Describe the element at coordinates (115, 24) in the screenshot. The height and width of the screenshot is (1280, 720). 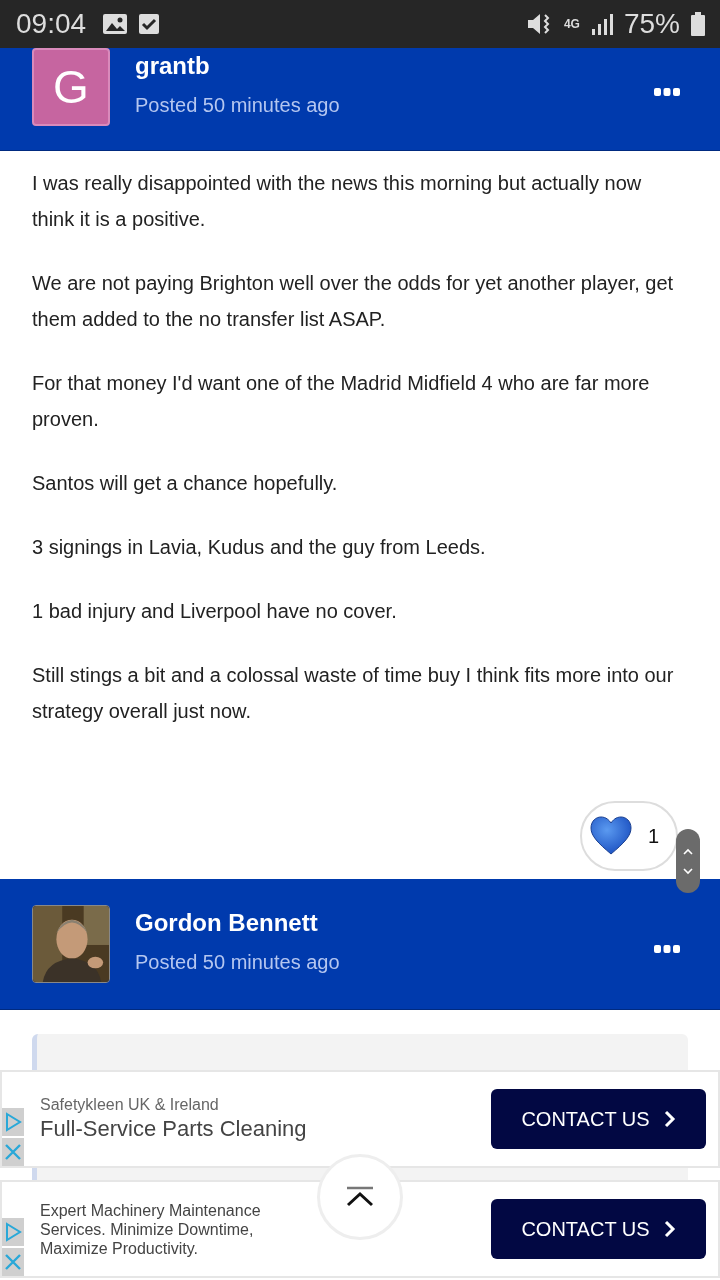
I see `image-icon` at that location.